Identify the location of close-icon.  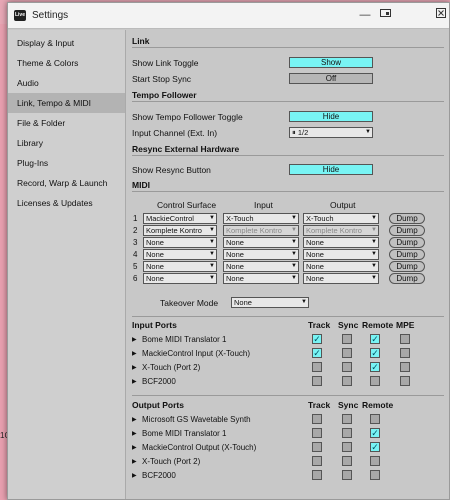
(441, 15).